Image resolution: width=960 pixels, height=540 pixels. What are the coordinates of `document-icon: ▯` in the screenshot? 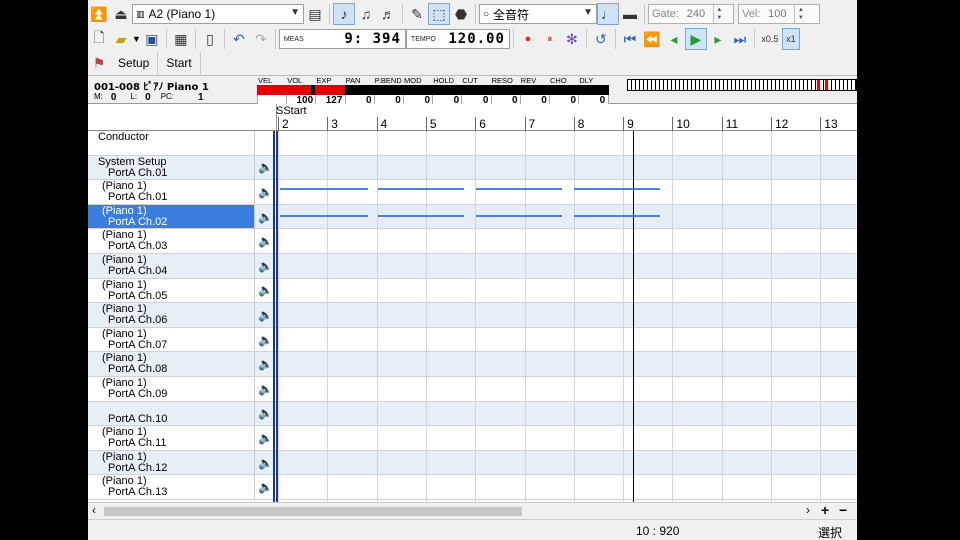 It's located at (210, 39).